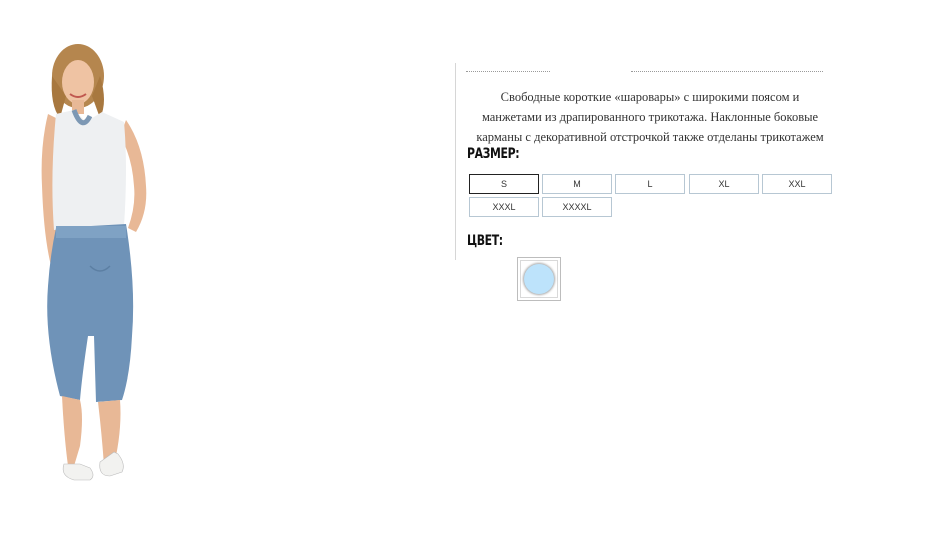 This screenshot has width=945, height=536. Describe the element at coordinates (577, 207) in the screenshot. I see `size-option-xxxxl: XXXXL` at that location.